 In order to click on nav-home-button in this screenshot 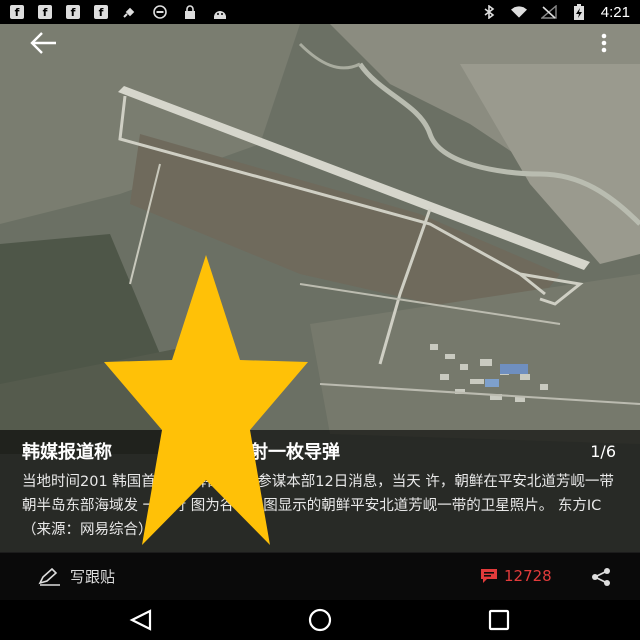, I will do `click(320, 620)`.